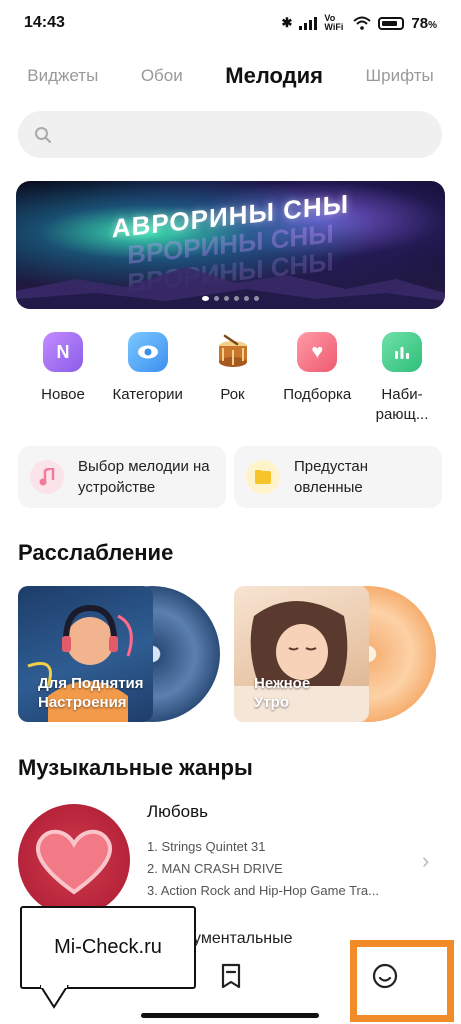  I want to click on new-icon: N, so click(63, 352).